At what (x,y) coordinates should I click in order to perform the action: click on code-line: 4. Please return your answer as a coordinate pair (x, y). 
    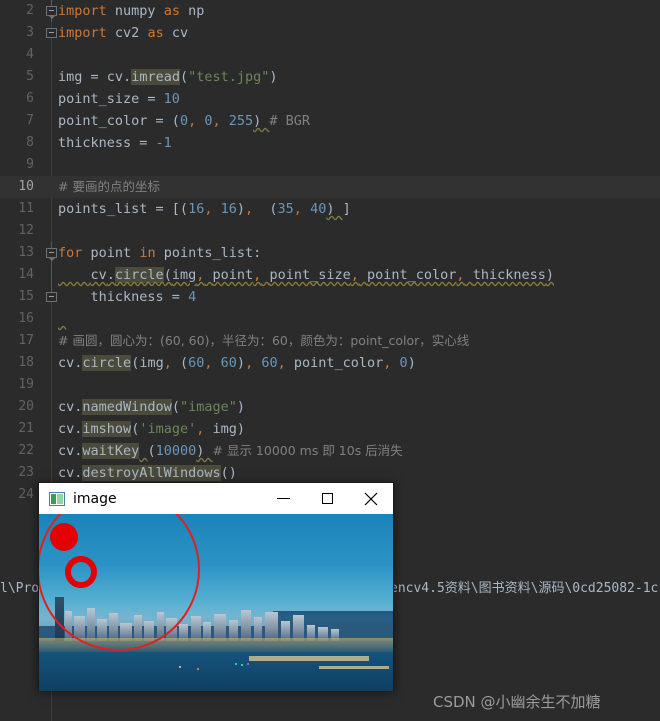
    Looking at the image, I should click on (330, 55).